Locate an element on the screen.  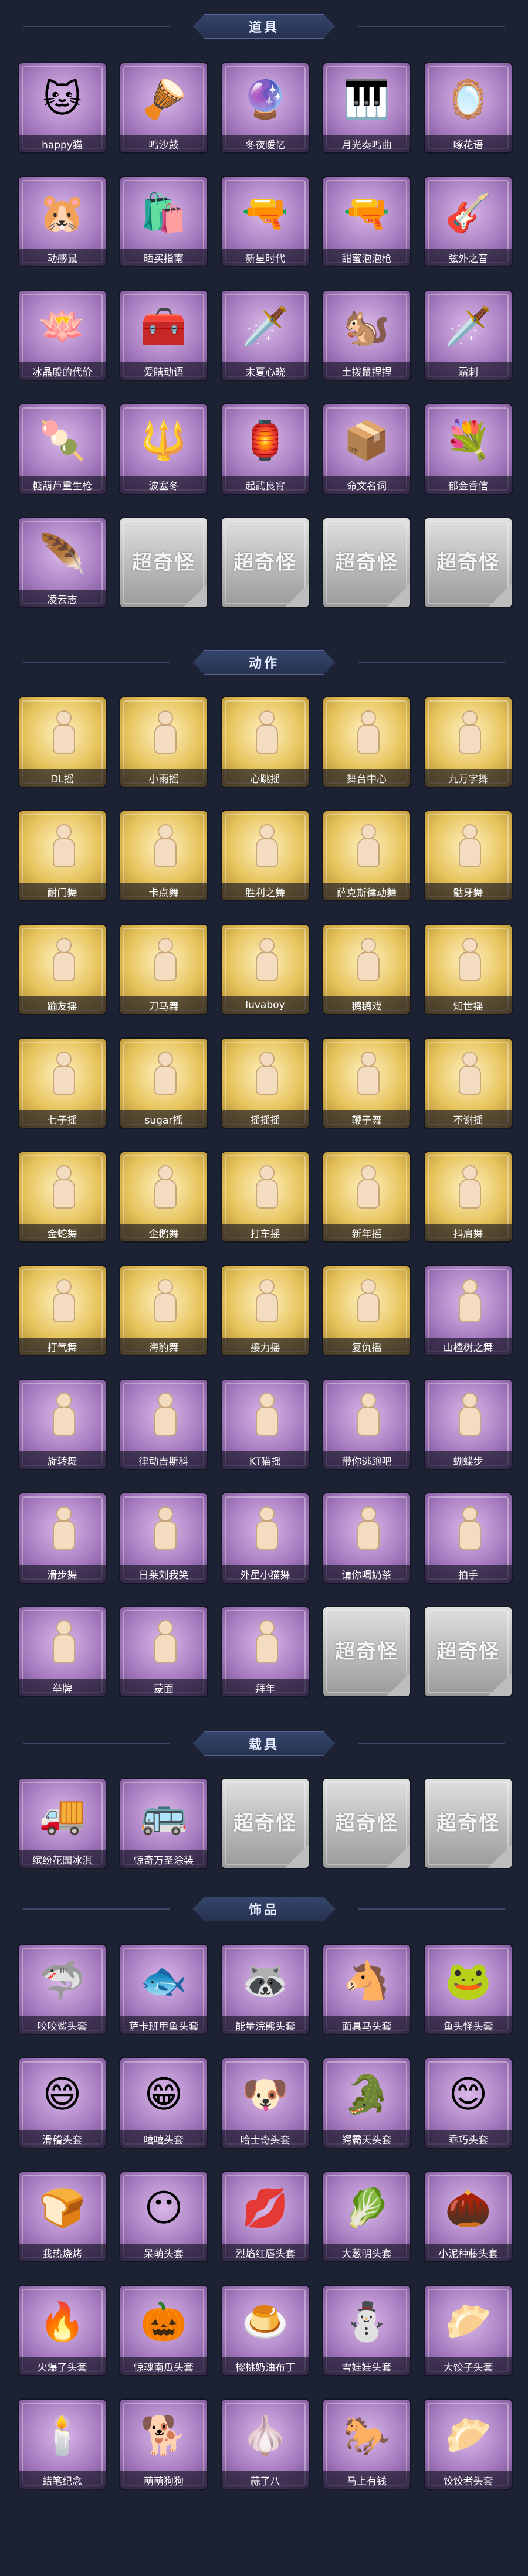
item-card: 外星小猫舞 is located at coordinates (265, 1538).